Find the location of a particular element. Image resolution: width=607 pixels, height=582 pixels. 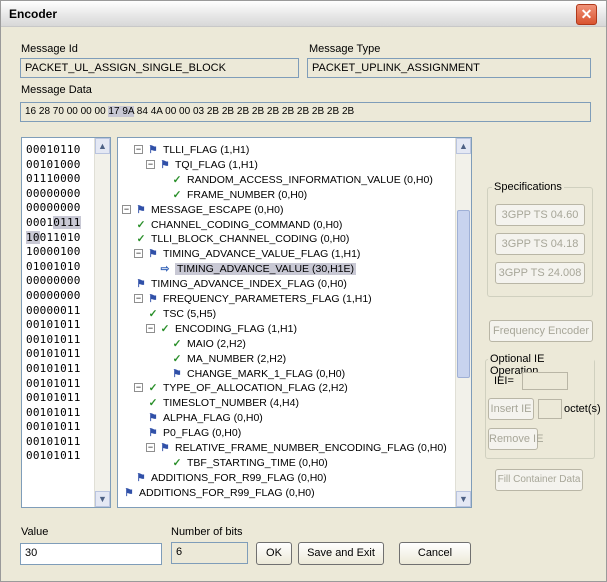

close-button: ✕ is located at coordinates (586, 14).